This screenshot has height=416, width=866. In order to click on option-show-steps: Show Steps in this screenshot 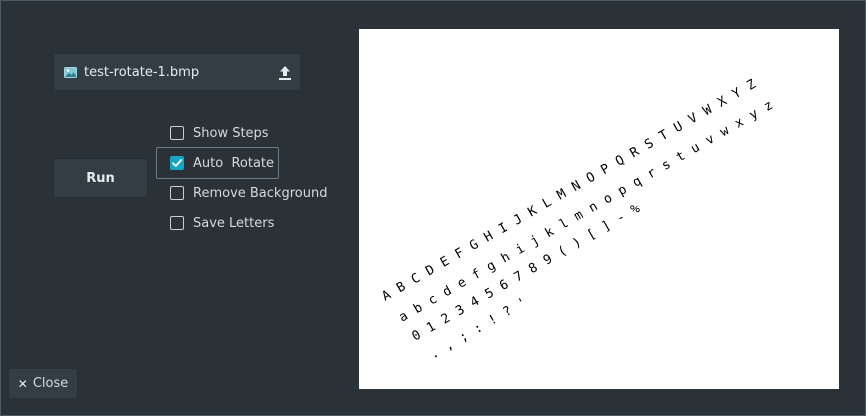, I will do `click(219, 133)`.